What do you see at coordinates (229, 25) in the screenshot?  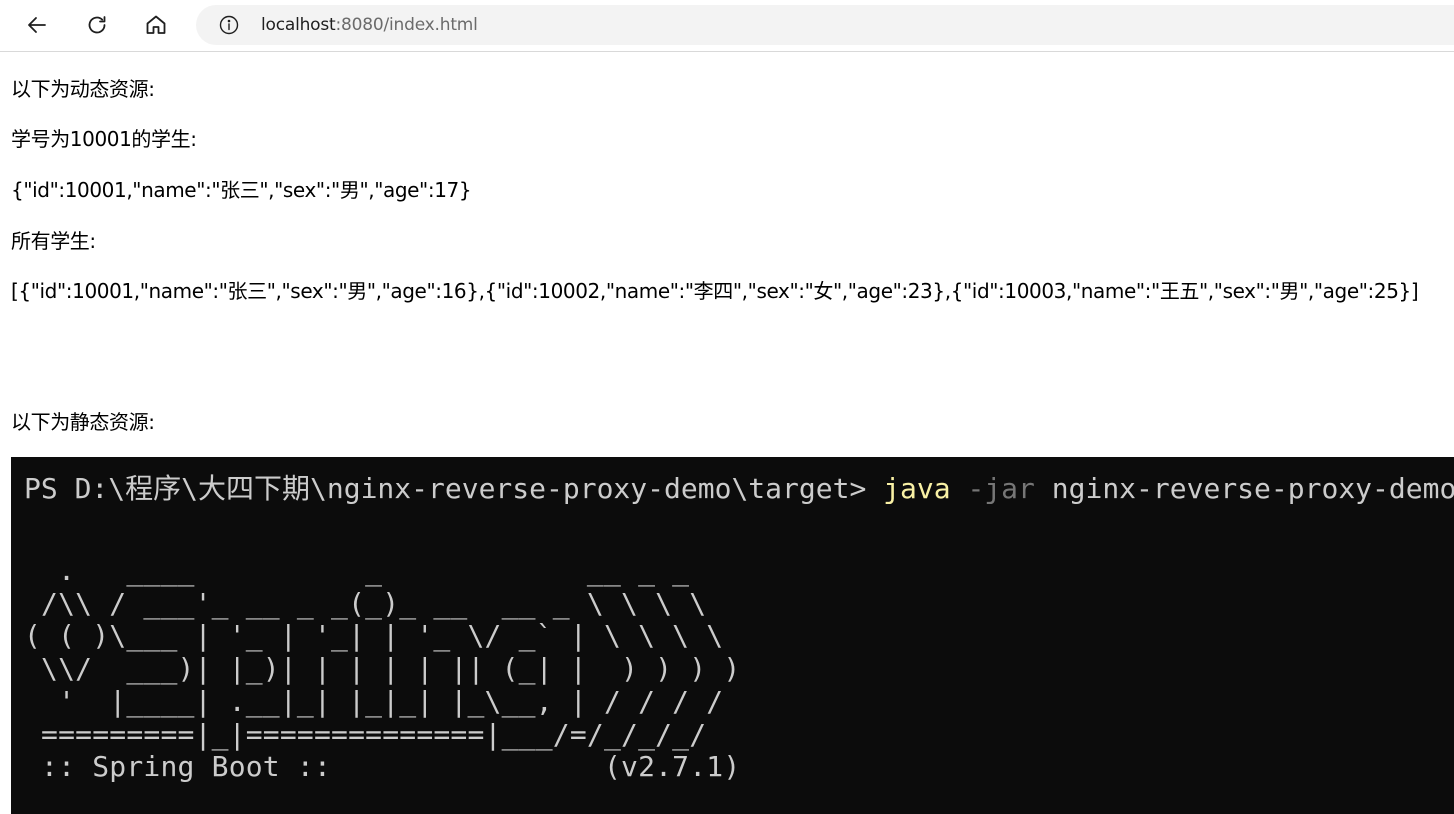 I see `info-icon` at bounding box center [229, 25].